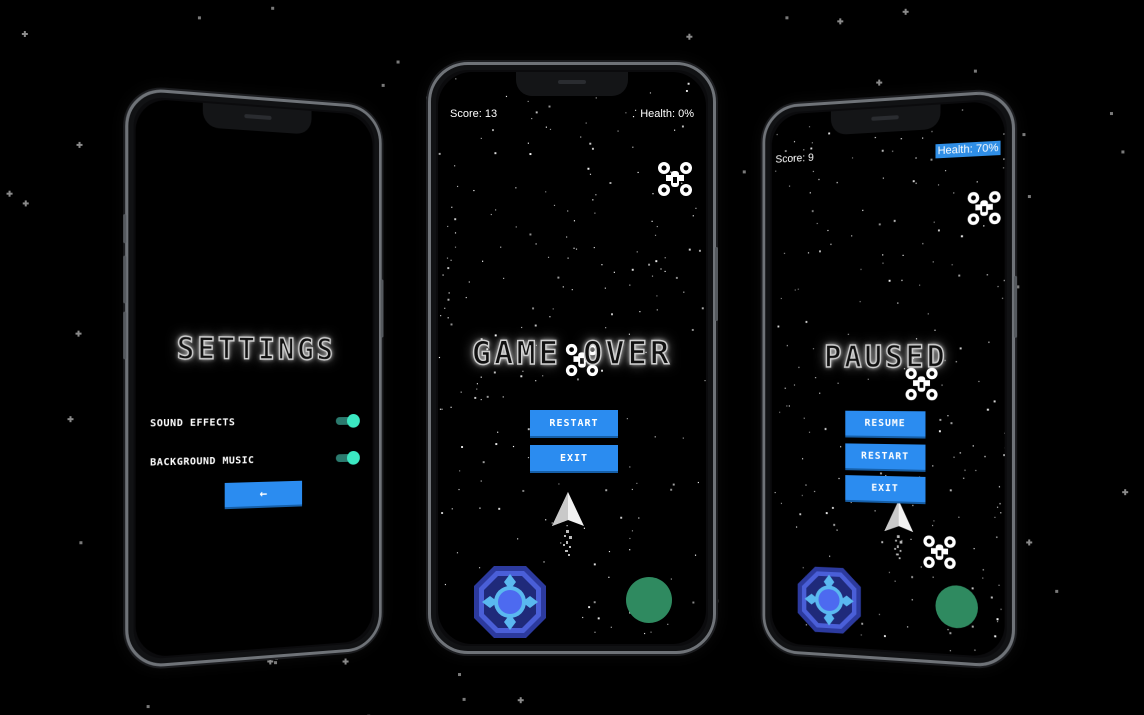  What do you see at coordinates (794, 158) in the screenshot?
I see `score-display: Score: 9` at bounding box center [794, 158].